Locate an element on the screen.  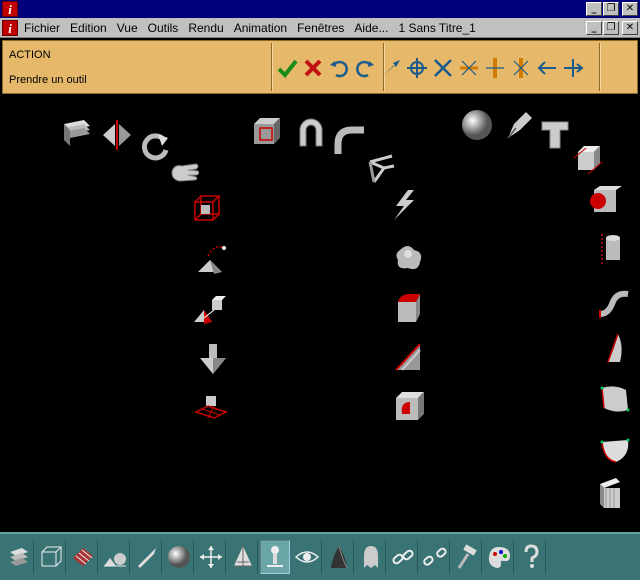
menu-outils: Outils is located at coordinates (163, 28).